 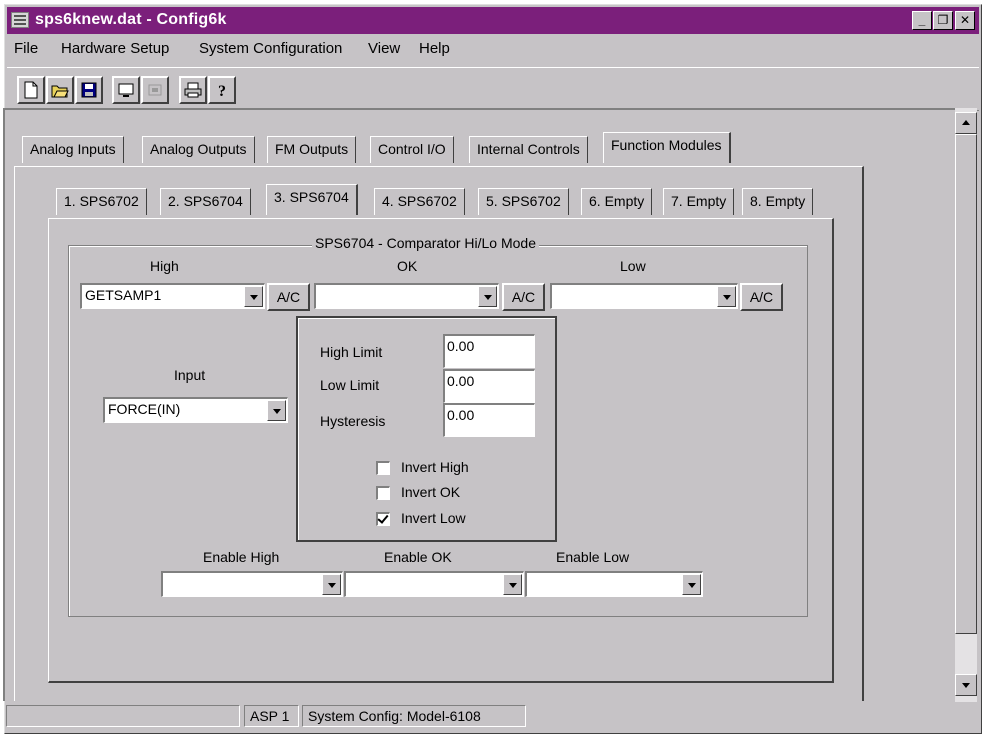 What do you see at coordinates (489, 386) in the screenshot?
I see `low-limit-input: 0.00` at bounding box center [489, 386].